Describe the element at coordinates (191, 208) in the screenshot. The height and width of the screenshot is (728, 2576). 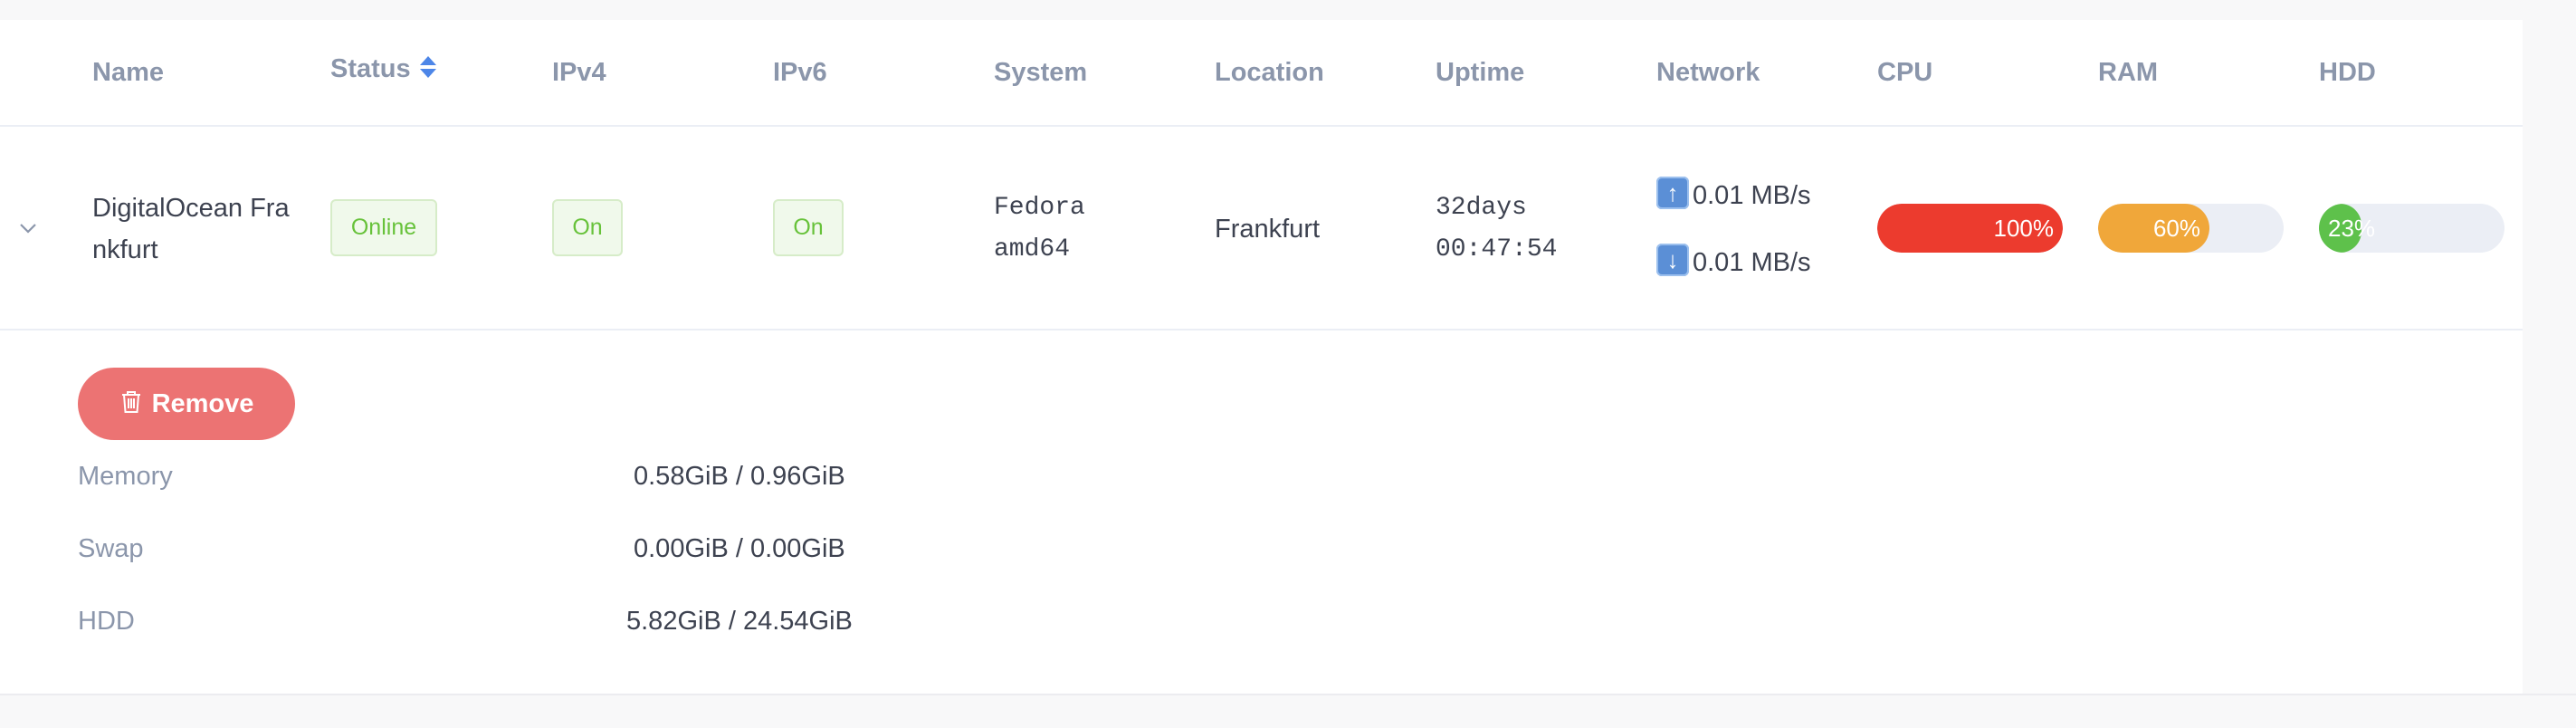
I see `server-name-line1: DigitalOcean Fra` at that location.